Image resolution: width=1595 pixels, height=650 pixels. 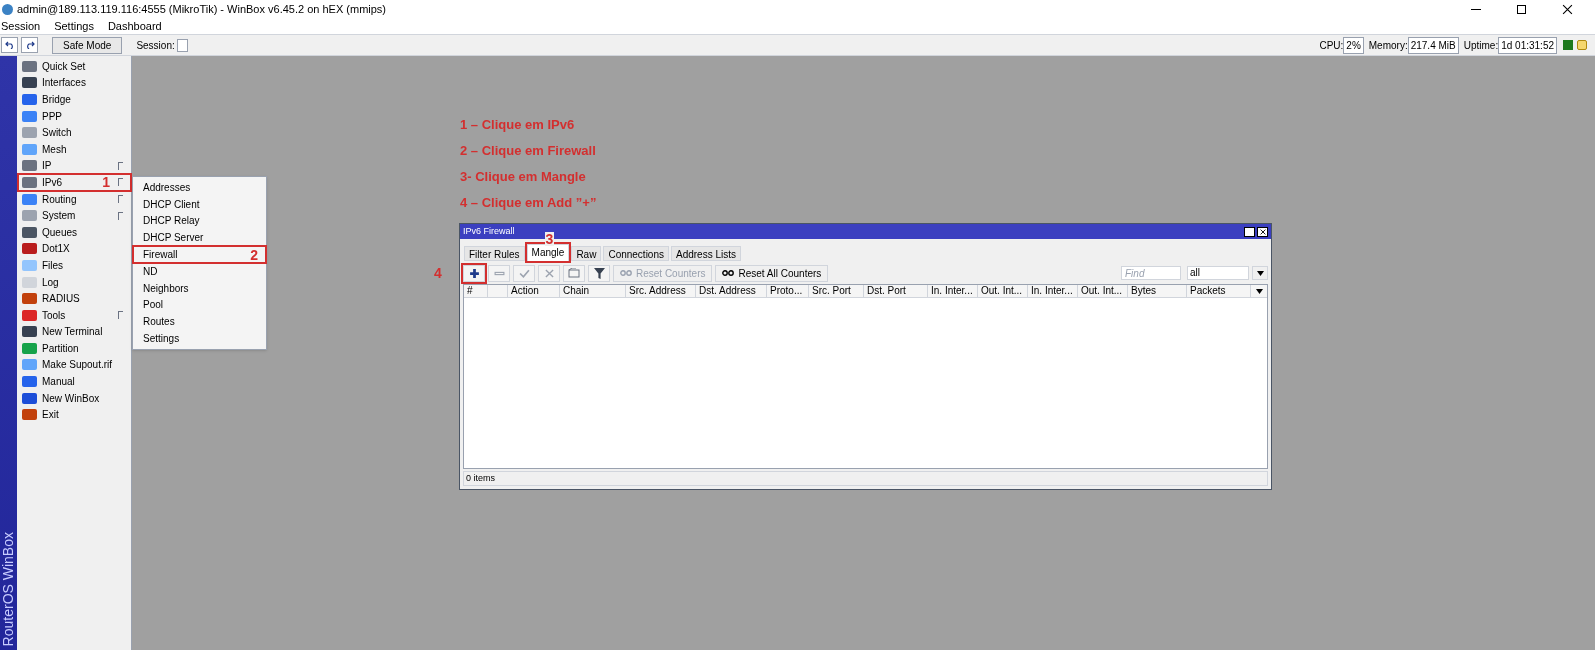 I want to click on filter-icon, so click(x=599, y=273).